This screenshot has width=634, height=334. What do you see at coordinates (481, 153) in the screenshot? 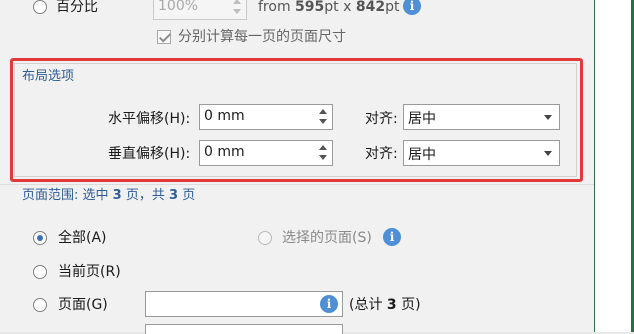
I see `v-align-select: 居中` at bounding box center [481, 153].